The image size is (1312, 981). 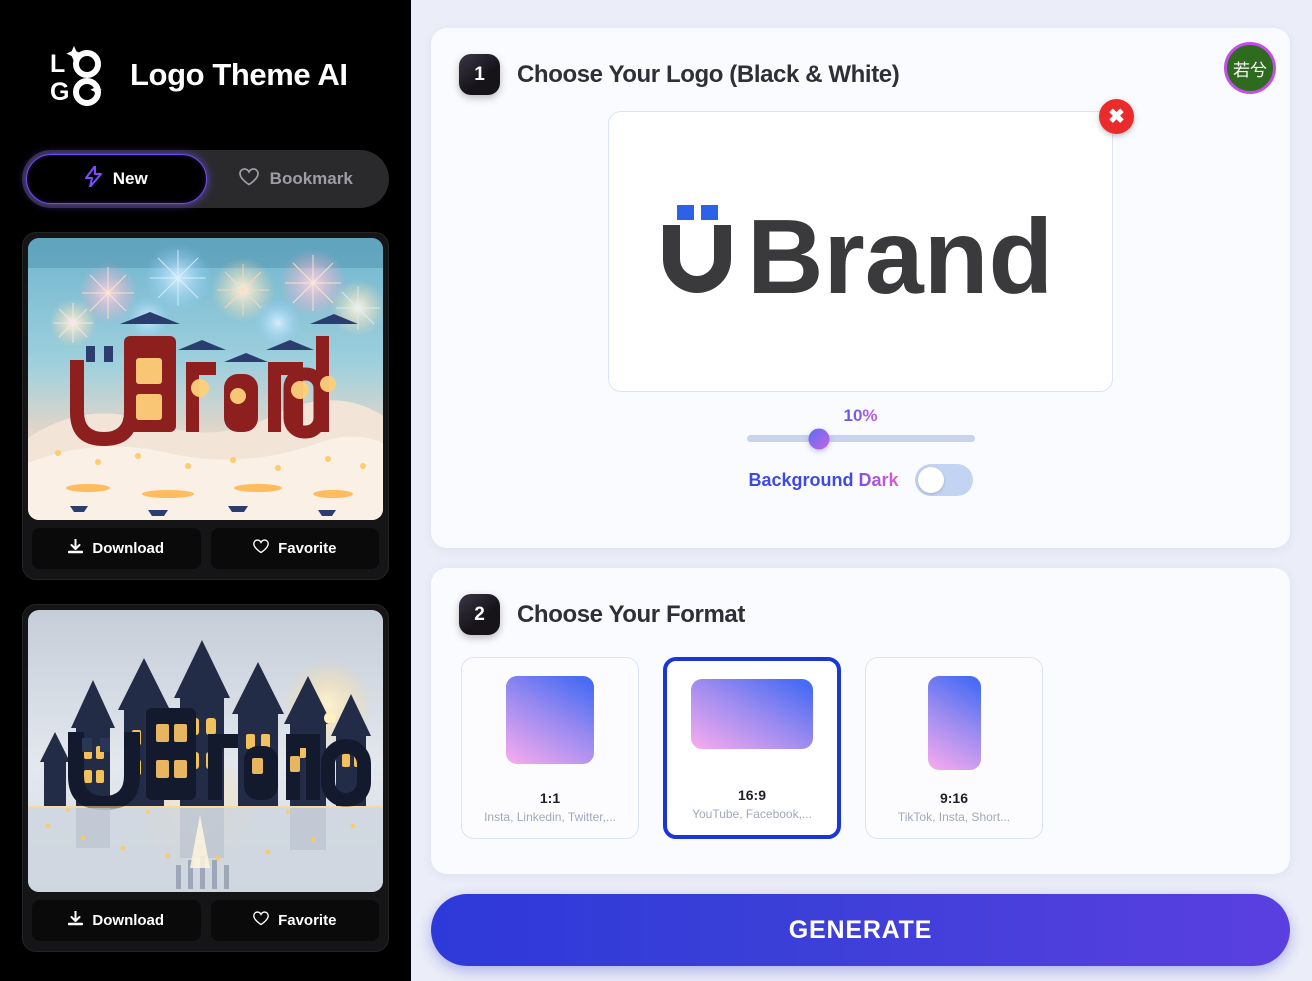 What do you see at coordinates (860, 493) in the screenshot?
I see `background-dark-row: Background Dark` at bounding box center [860, 493].